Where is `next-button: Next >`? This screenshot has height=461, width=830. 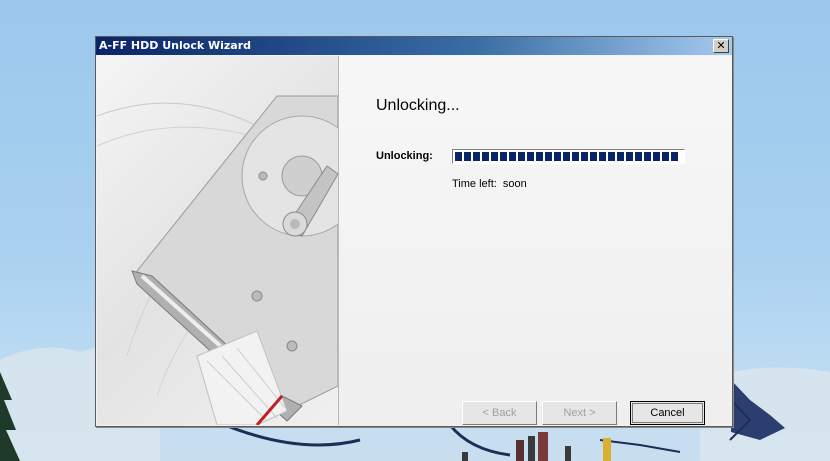
next-button: Next > is located at coordinates (579, 413).